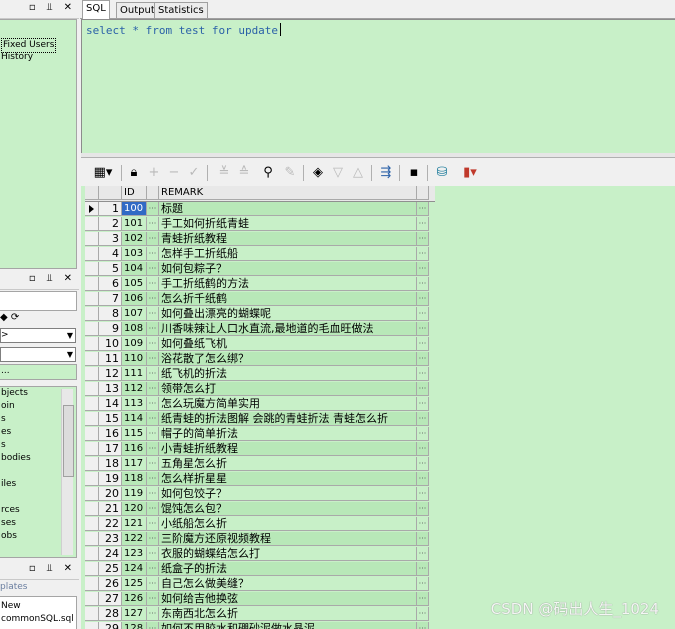  I want to click on table-row: 16 115 ··· 帽子的简单折法 ···, so click(260, 434).